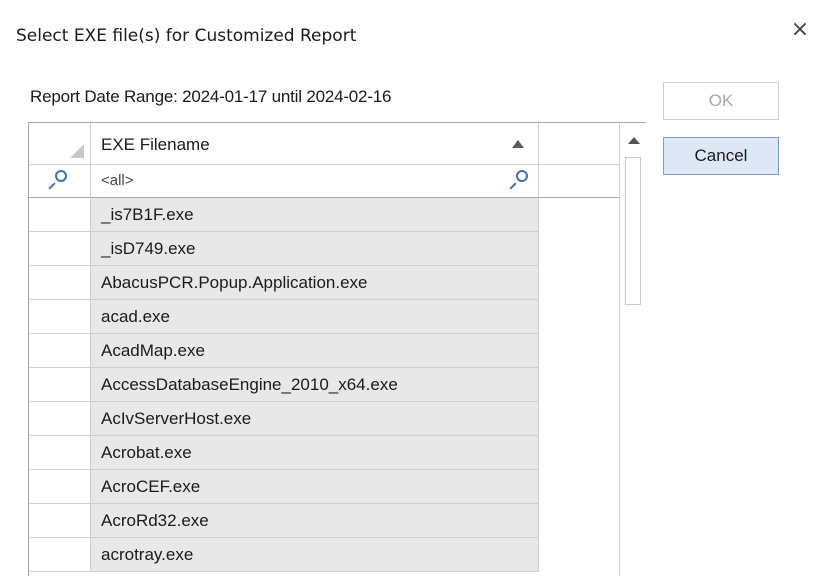 This screenshot has width=822, height=576. I want to click on table-row: acrotray.exe, so click(324, 555).